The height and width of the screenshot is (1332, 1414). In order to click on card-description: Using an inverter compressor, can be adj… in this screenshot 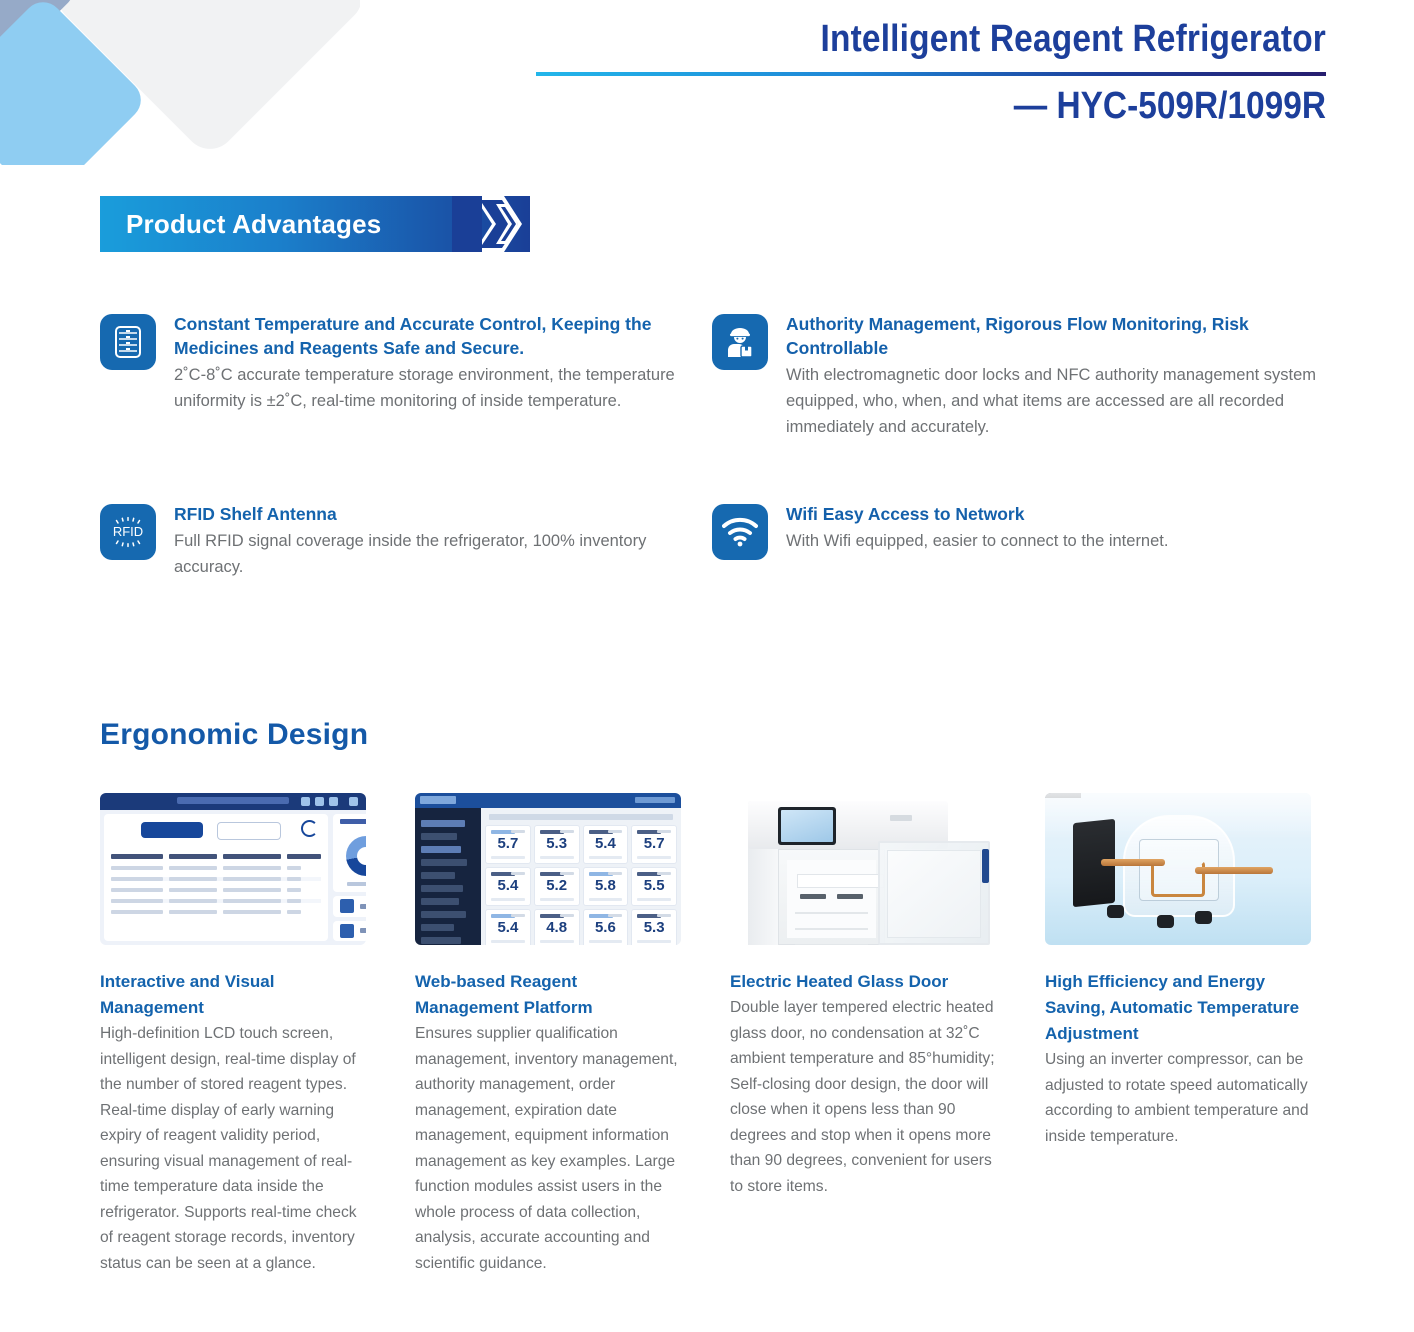, I will do `click(1177, 1098)`.